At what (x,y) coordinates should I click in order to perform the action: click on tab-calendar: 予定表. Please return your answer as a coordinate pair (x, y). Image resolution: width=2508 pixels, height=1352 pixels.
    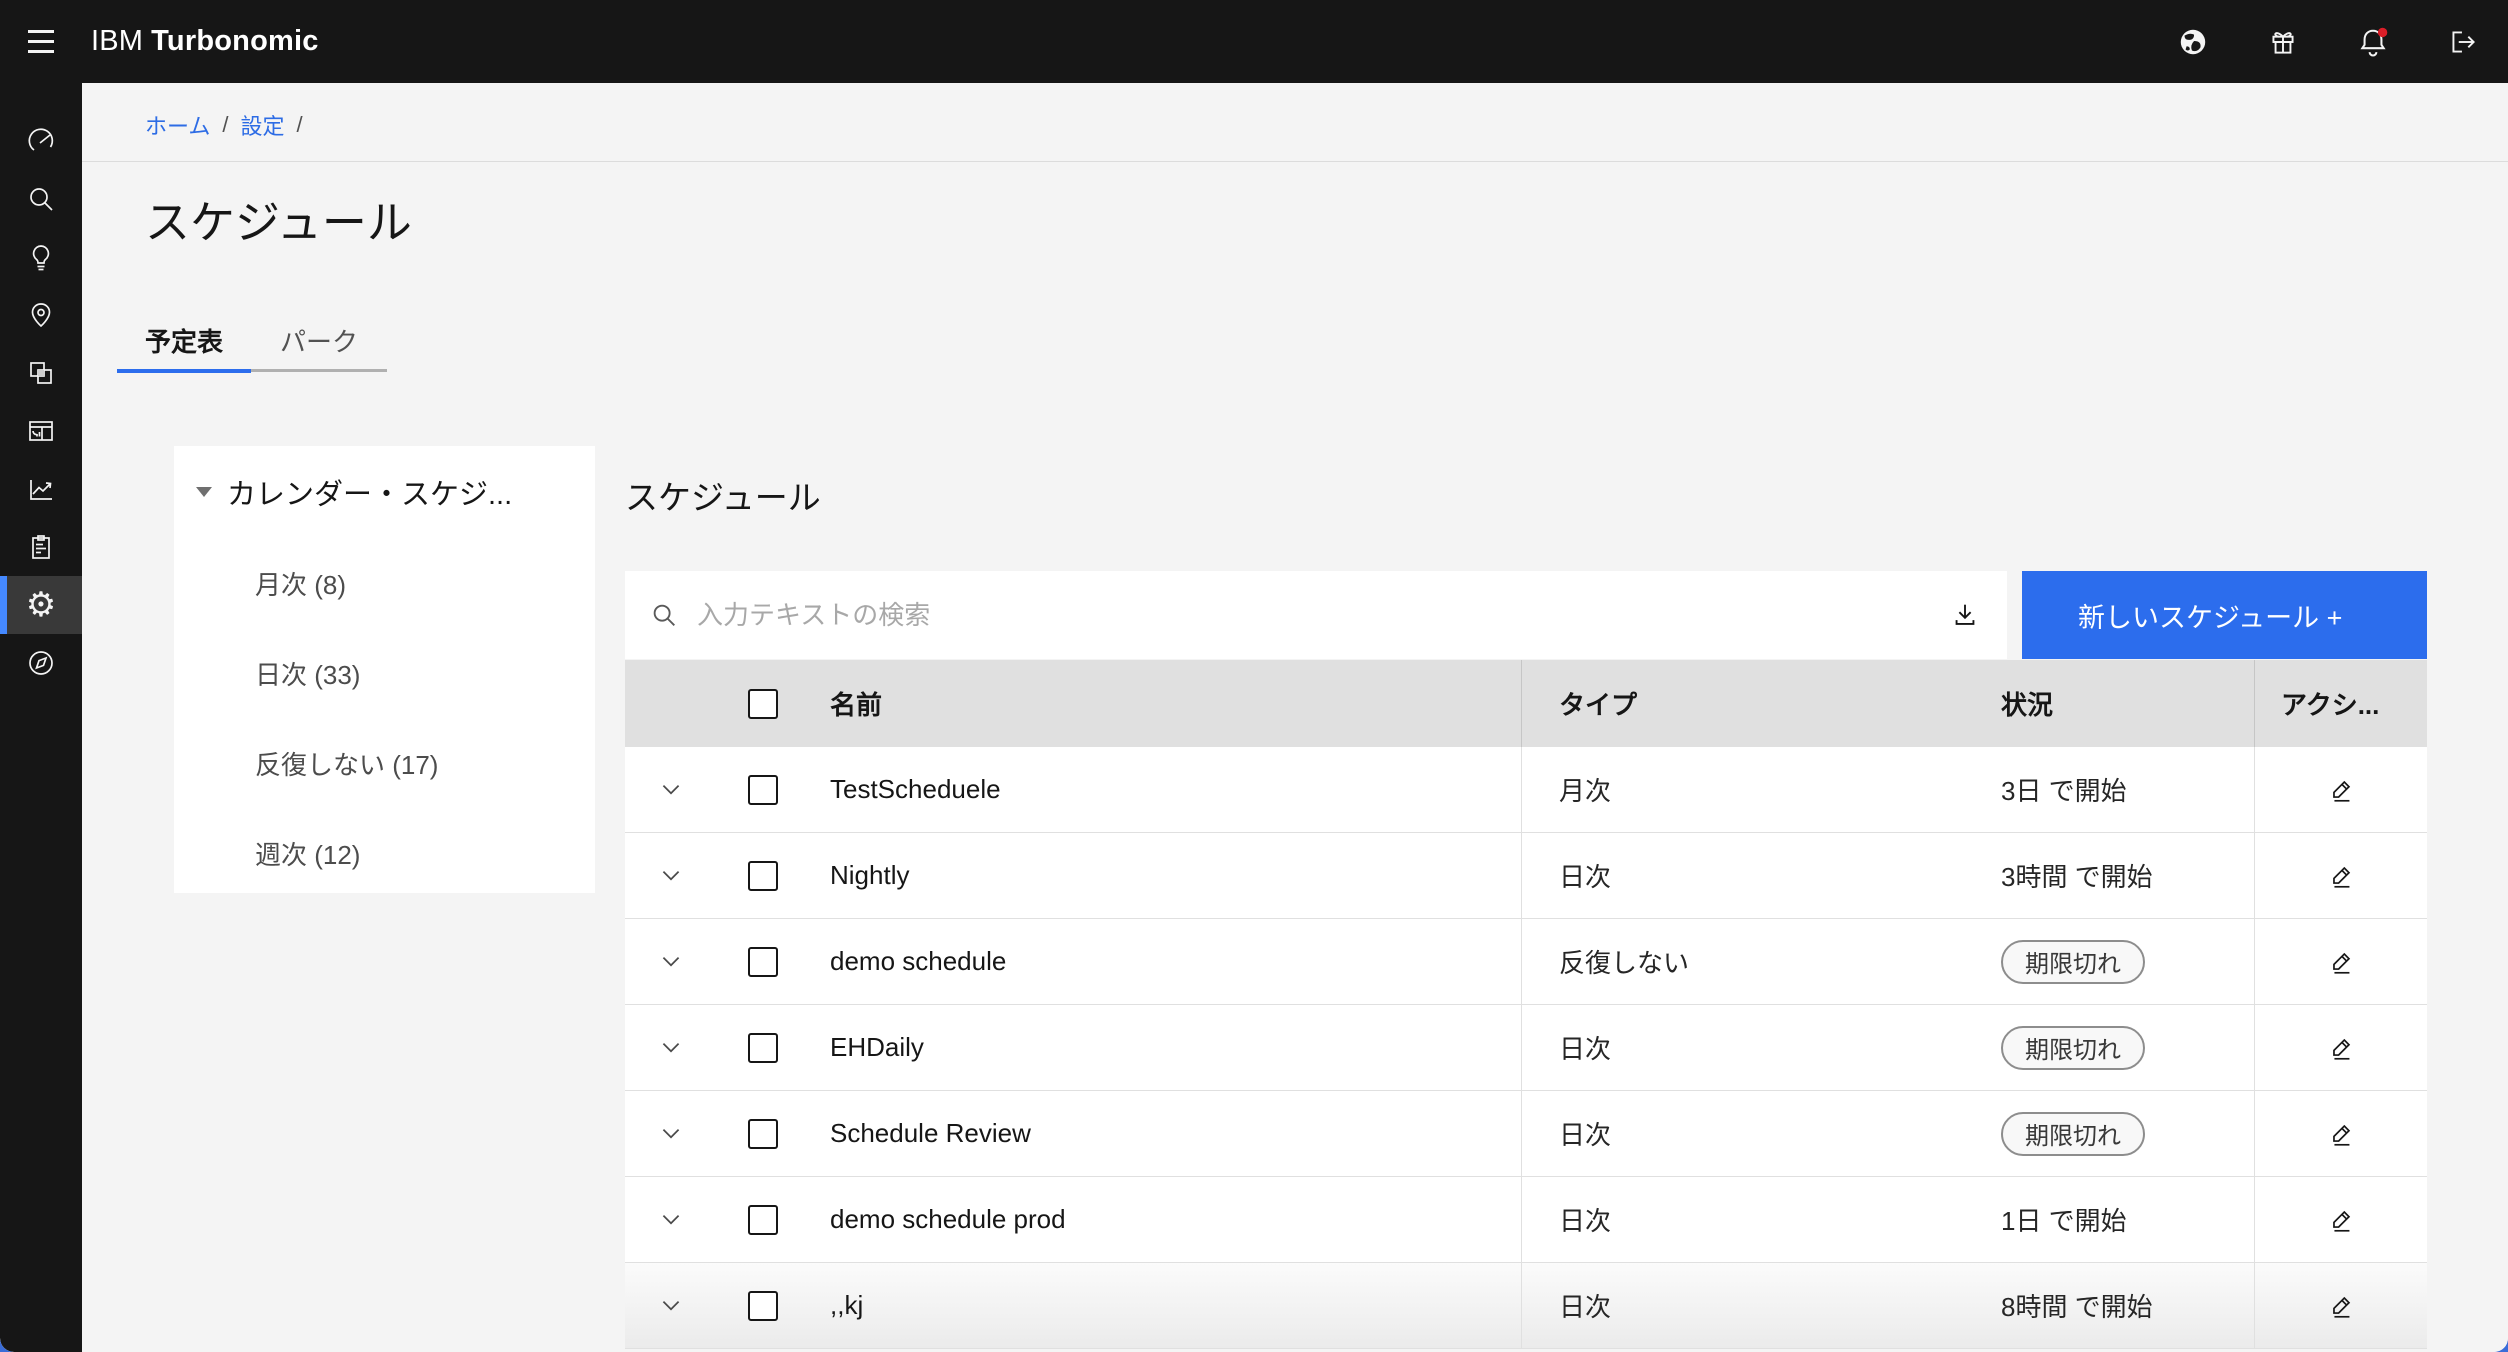
    Looking at the image, I should click on (184, 340).